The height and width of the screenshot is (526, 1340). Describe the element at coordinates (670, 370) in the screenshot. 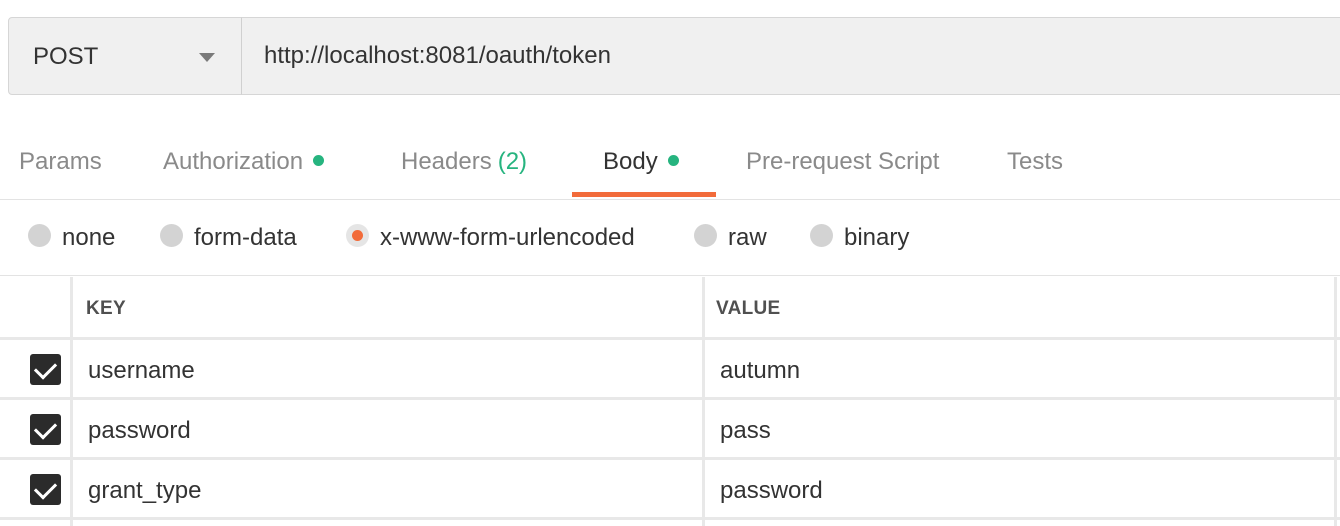

I see `table-row: username autumn` at that location.